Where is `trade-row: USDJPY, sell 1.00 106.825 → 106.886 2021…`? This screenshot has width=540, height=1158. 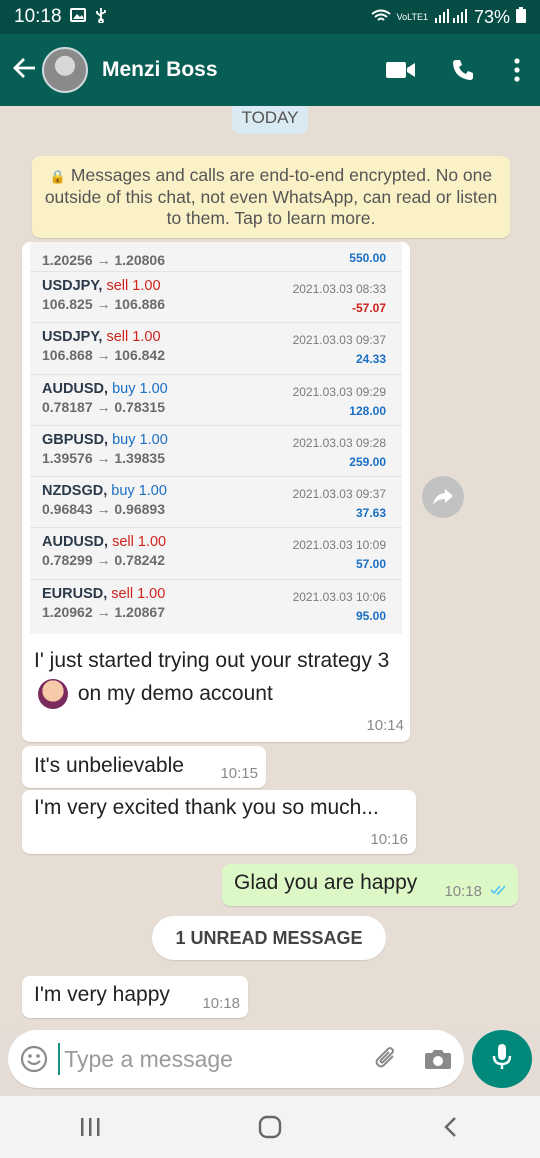
trade-row: USDJPY, sell 1.00 106.825 → 106.886 2021… is located at coordinates (216, 298).